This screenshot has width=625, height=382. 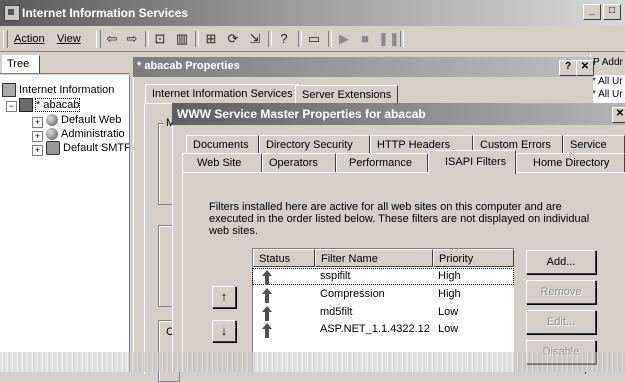 I want to click on tree-item-label: * abacab, so click(x=57, y=105).